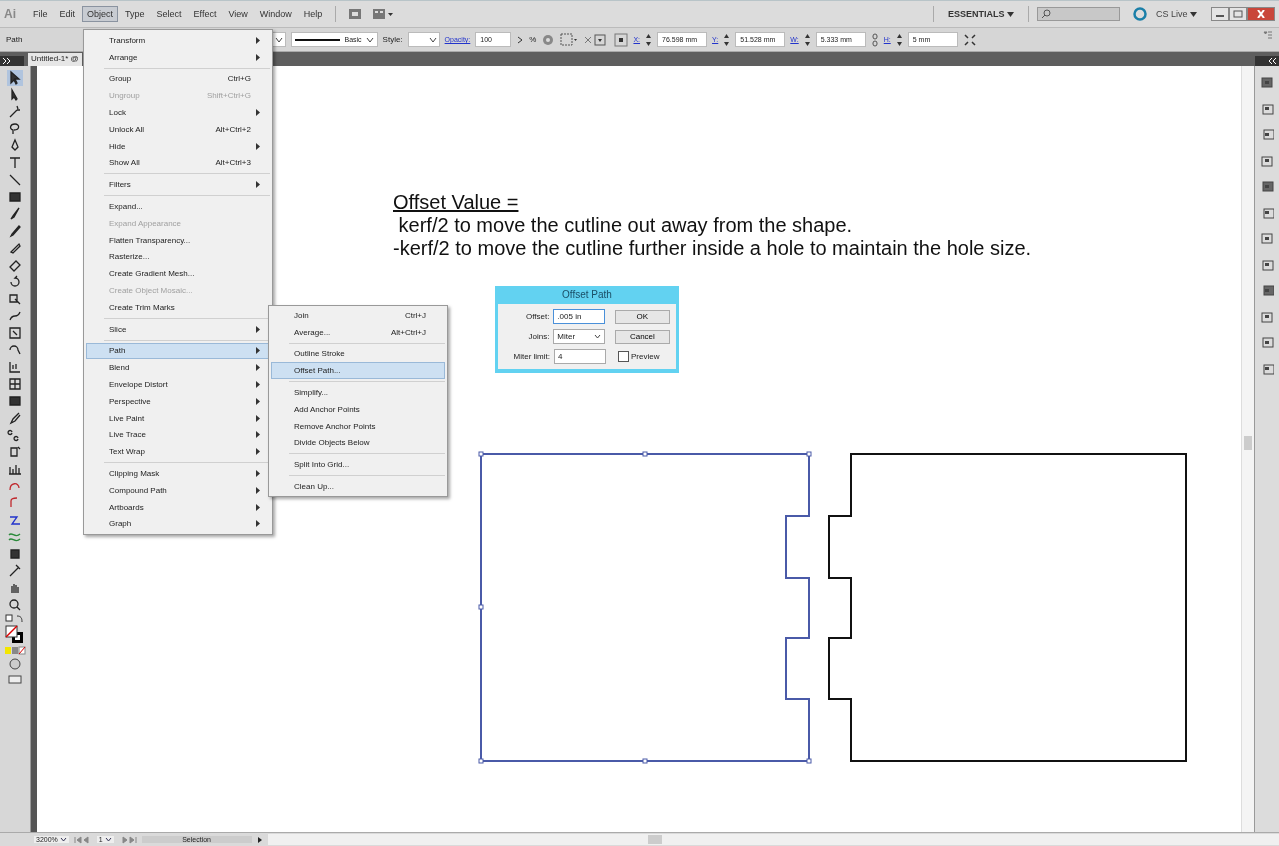 This screenshot has height=846, width=1279. I want to click on menu-item: Outline Stroke, so click(358, 354).